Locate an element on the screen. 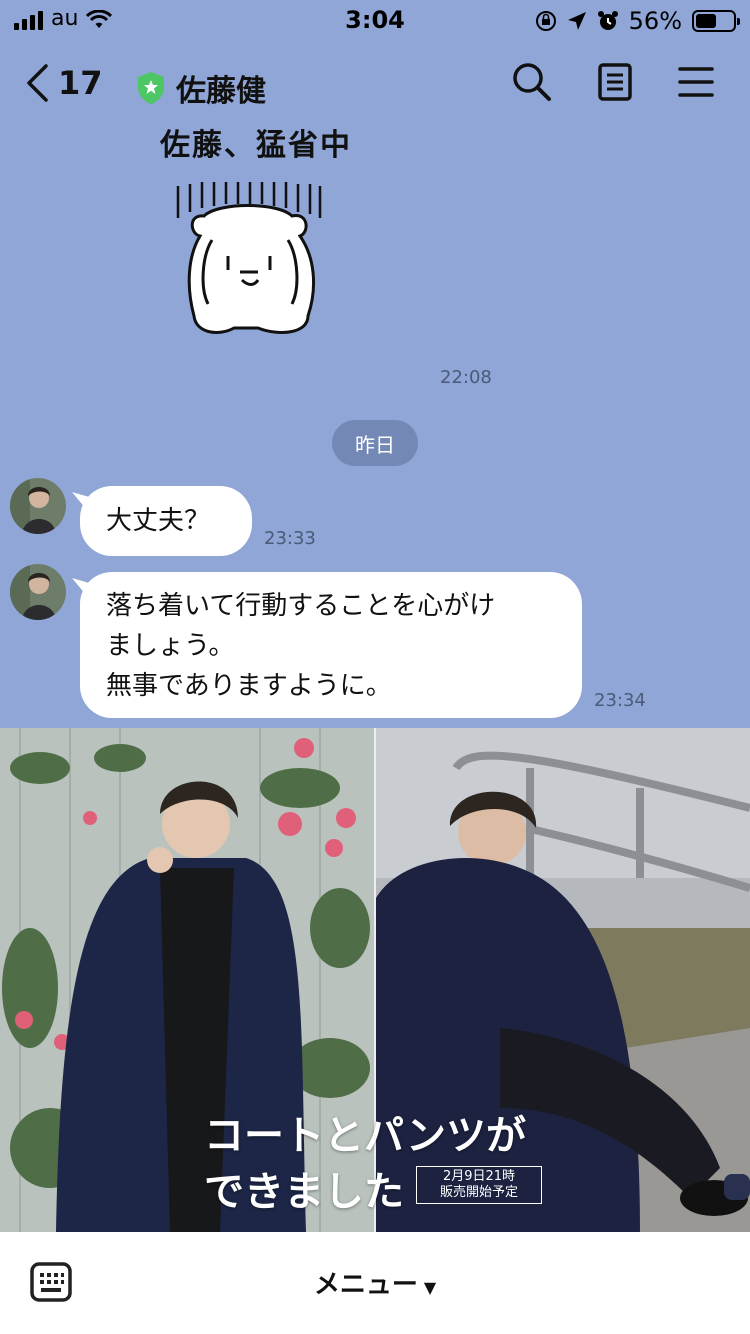 Image resolution: width=750 pixels, height=1334 pixels. message-text-line: ましょう。 is located at coordinates (170, 646).